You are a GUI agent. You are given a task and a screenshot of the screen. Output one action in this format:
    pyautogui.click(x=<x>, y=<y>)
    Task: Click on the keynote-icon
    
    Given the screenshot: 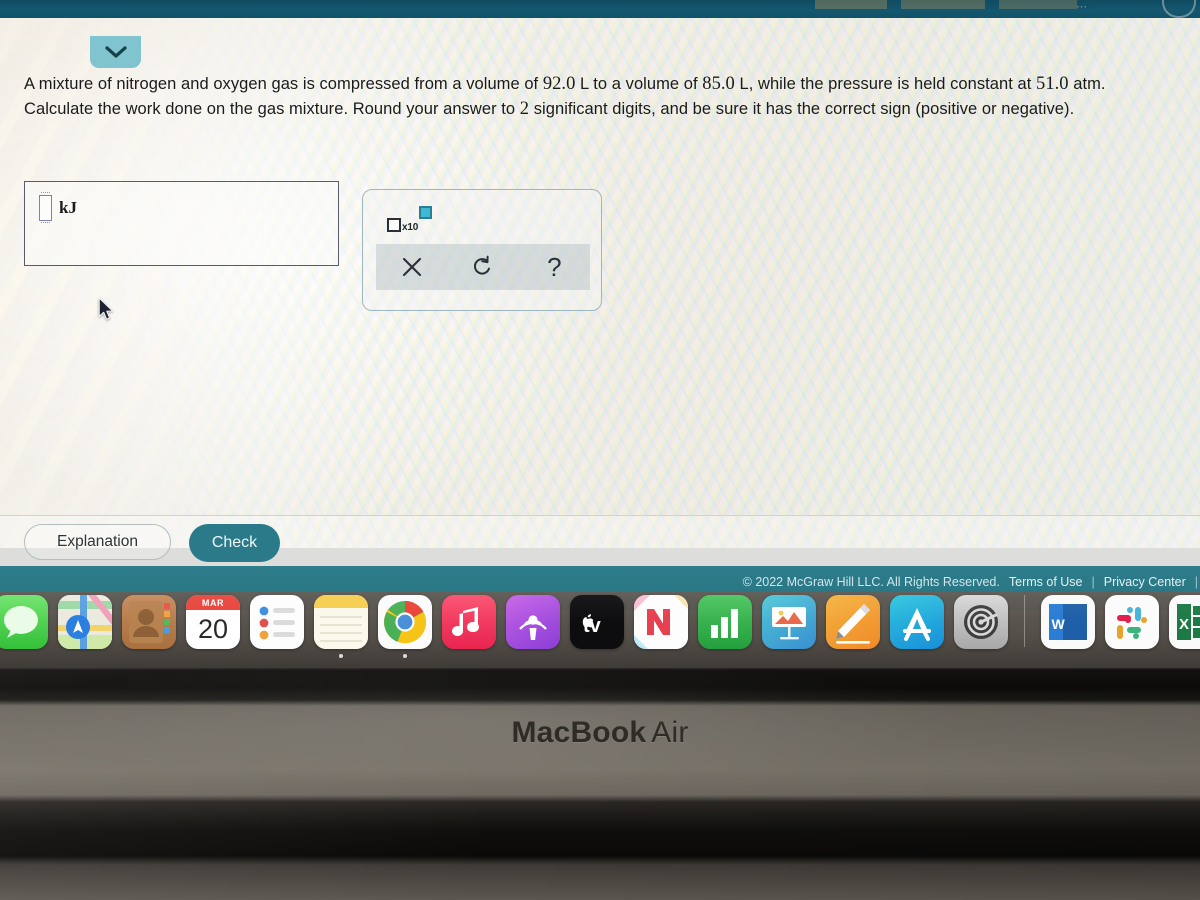 What is the action you would take?
    pyautogui.click(x=789, y=622)
    